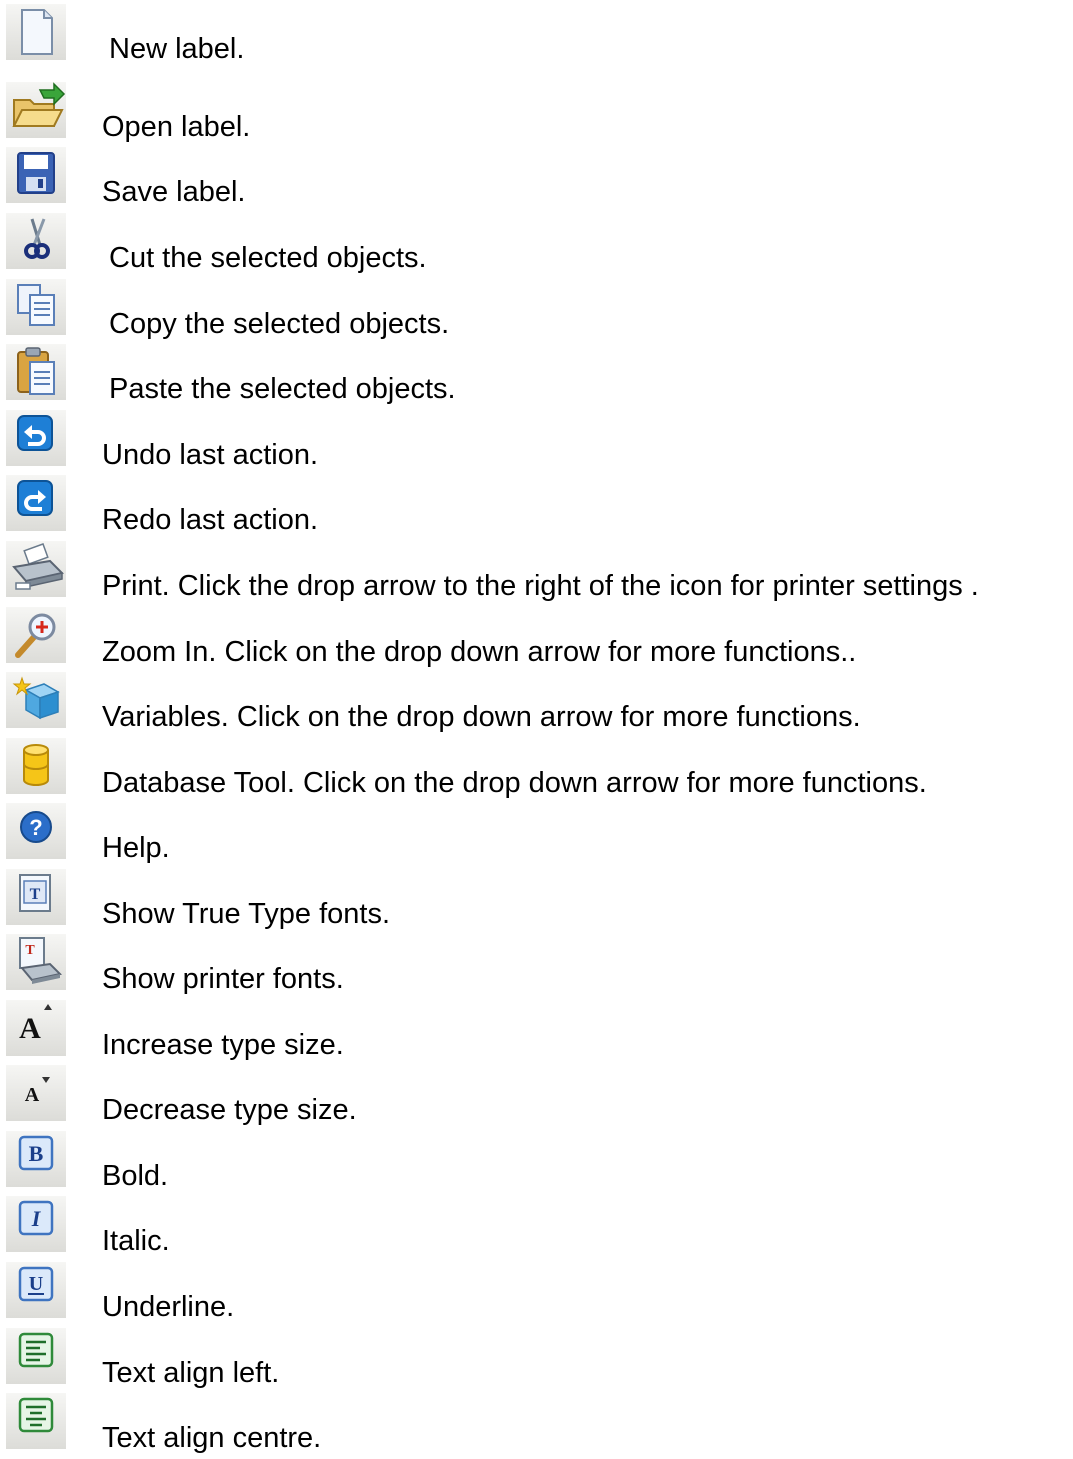  I want to click on align-center-icon, so click(36, 1421).